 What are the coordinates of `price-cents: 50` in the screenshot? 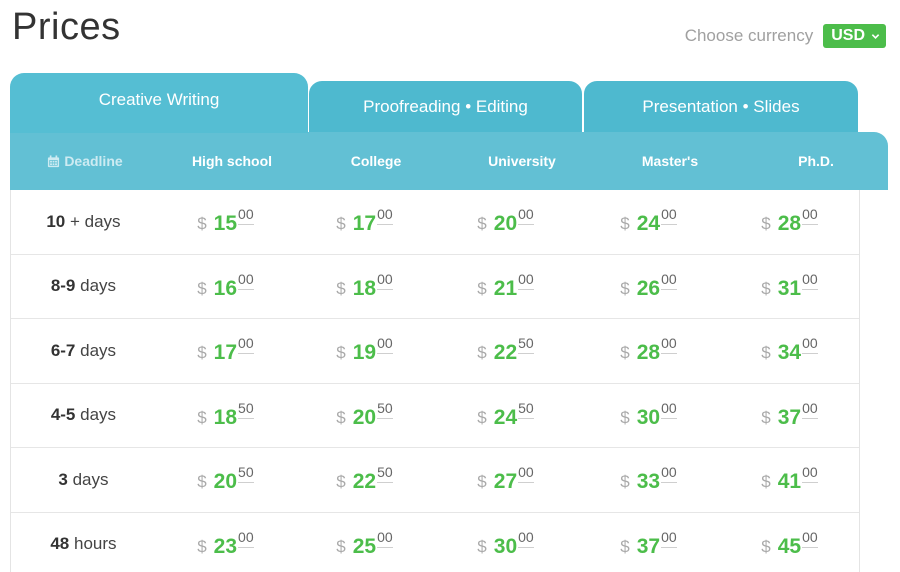 It's located at (526, 409).